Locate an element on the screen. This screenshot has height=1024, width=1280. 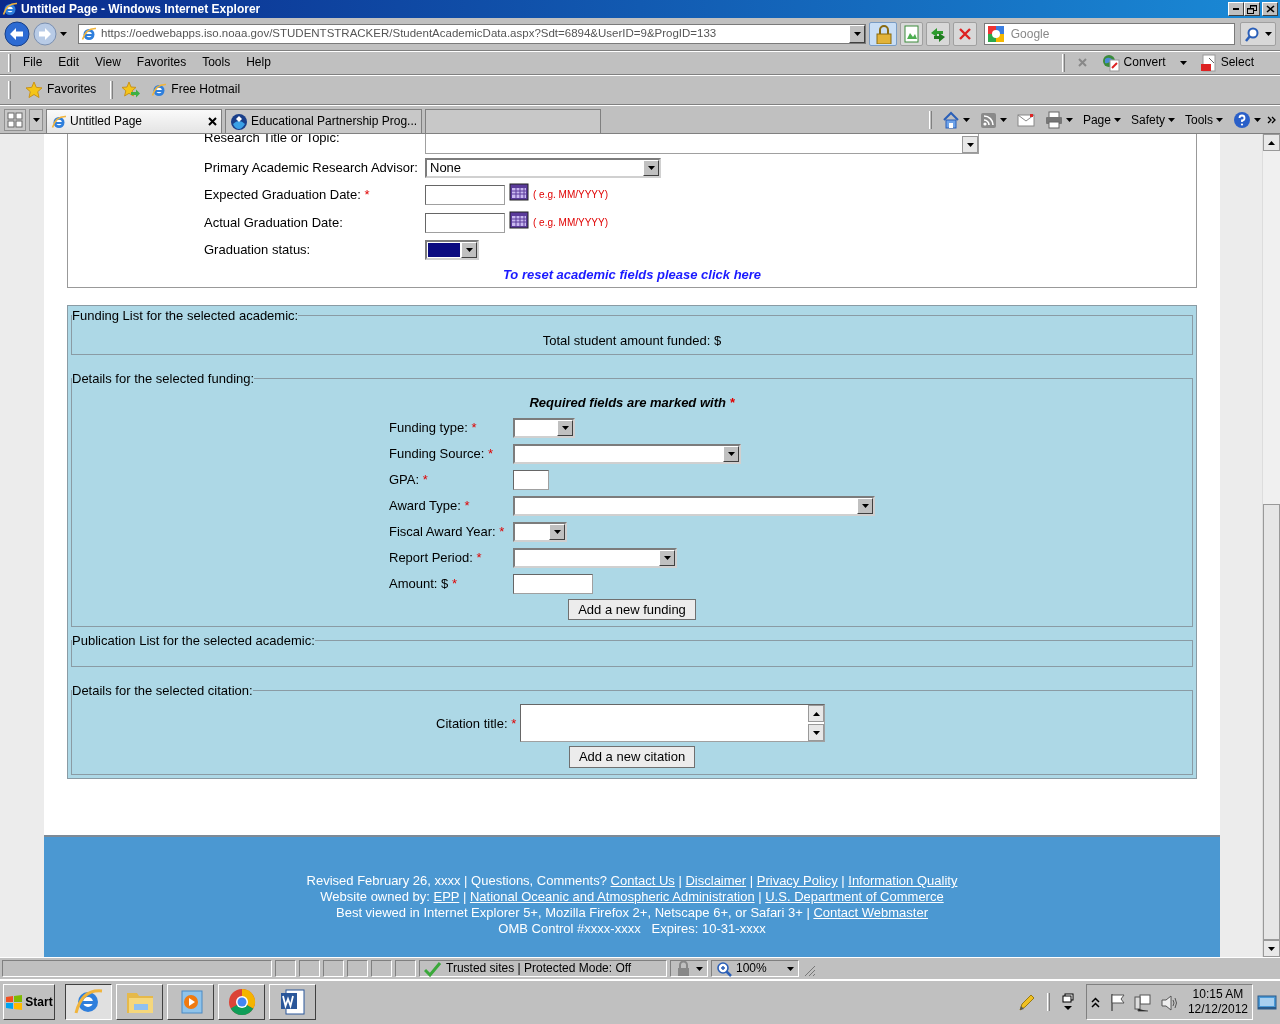
convert-button: Convert is located at coordinates (1133, 62).